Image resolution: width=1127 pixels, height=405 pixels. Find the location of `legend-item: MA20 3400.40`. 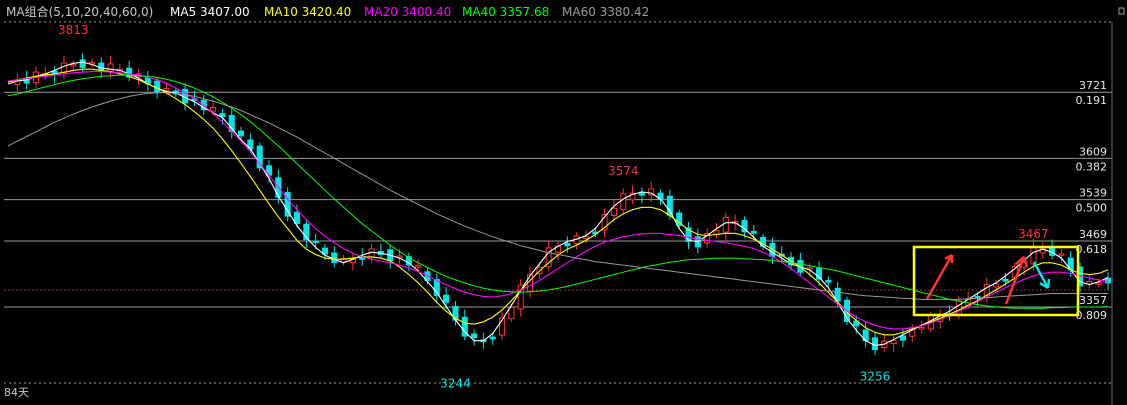

legend-item: MA20 3400.40 is located at coordinates (407, 12).